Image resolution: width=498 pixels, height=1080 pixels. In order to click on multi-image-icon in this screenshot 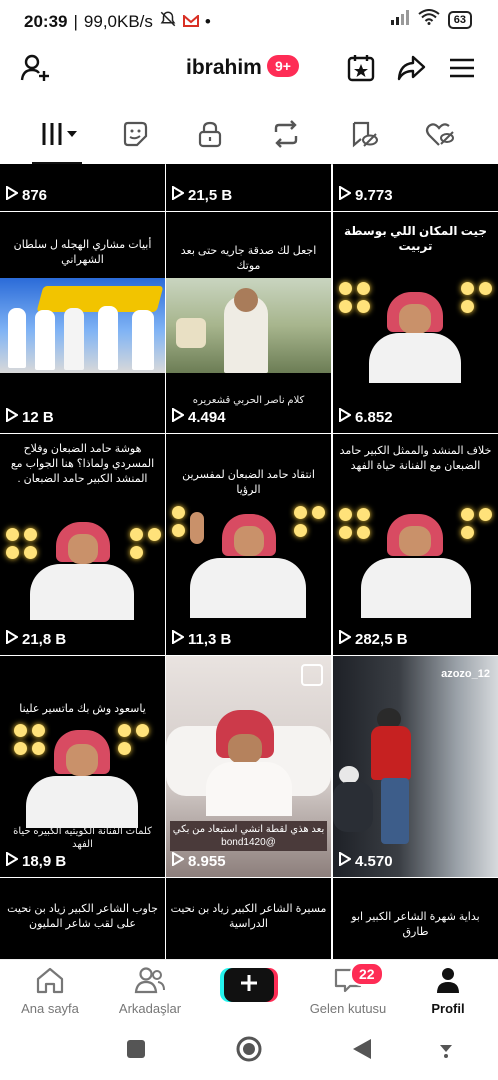, I will do `click(312, 675)`.